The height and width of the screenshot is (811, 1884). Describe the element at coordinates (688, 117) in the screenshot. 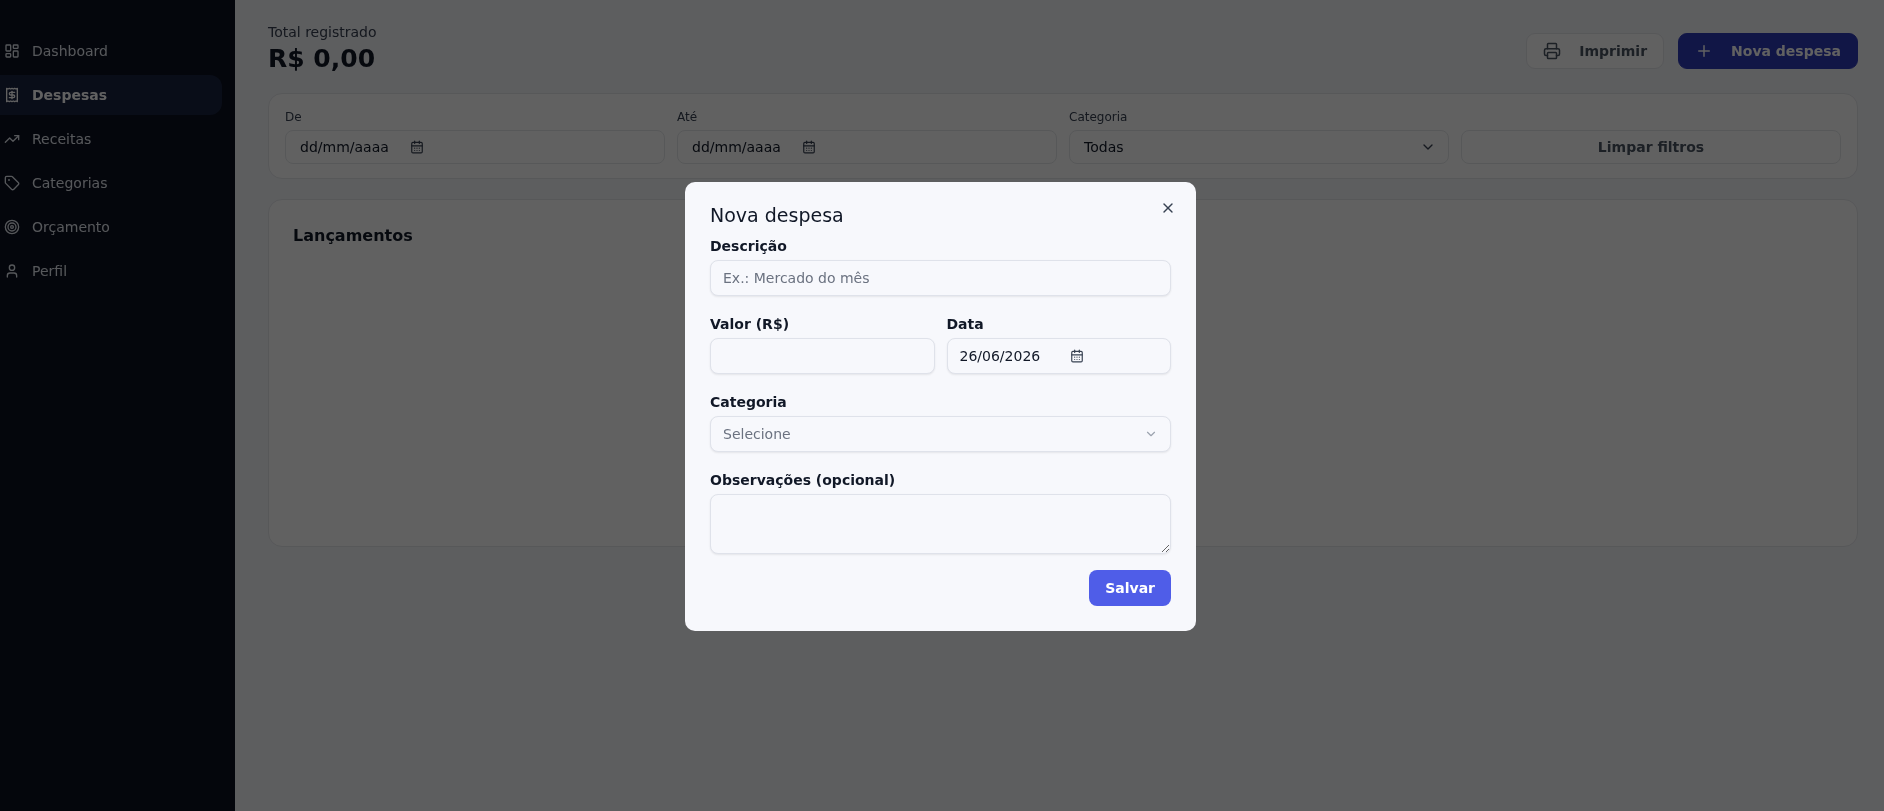

I see `filter-label: Até` at that location.